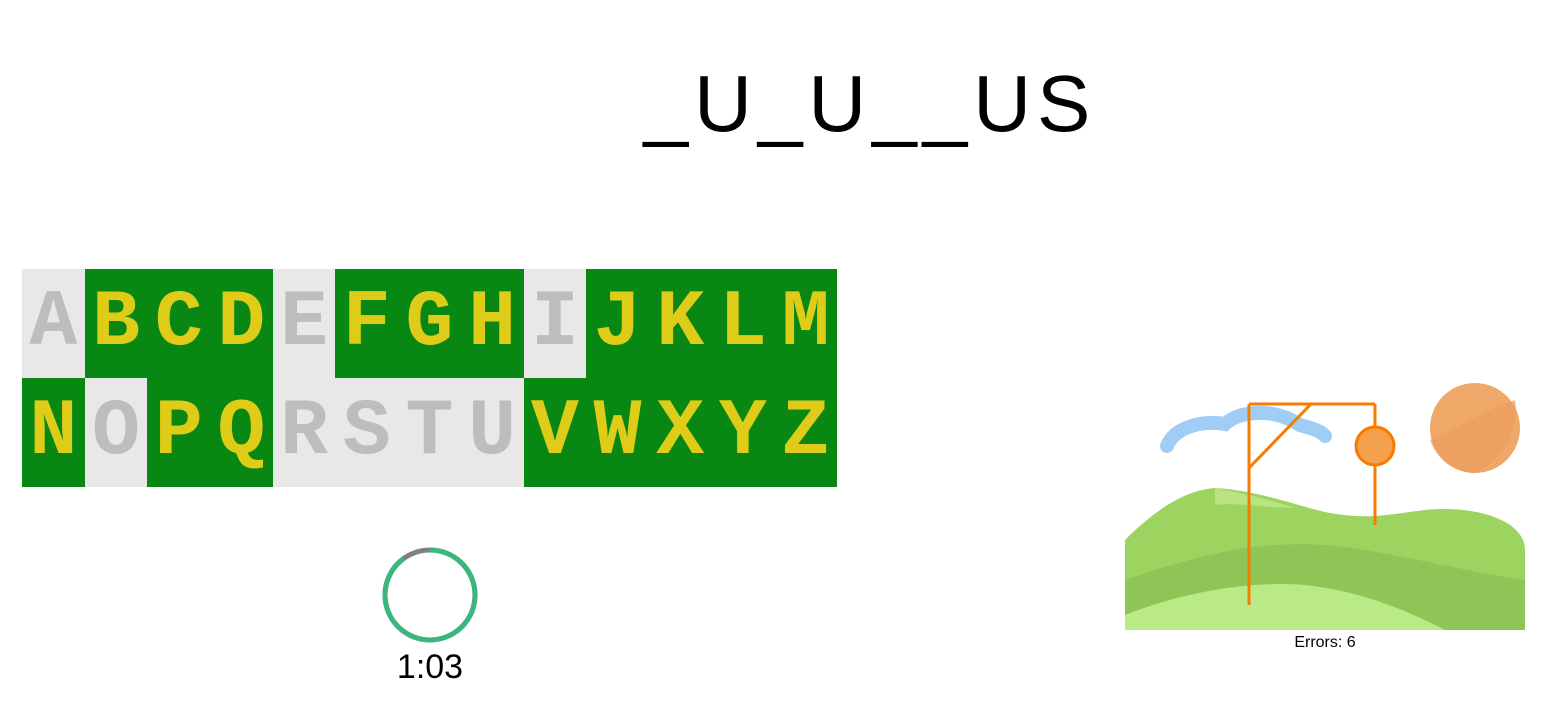 Image resolution: width=1559 pixels, height=713 pixels. I want to click on key-o: O, so click(116, 432).